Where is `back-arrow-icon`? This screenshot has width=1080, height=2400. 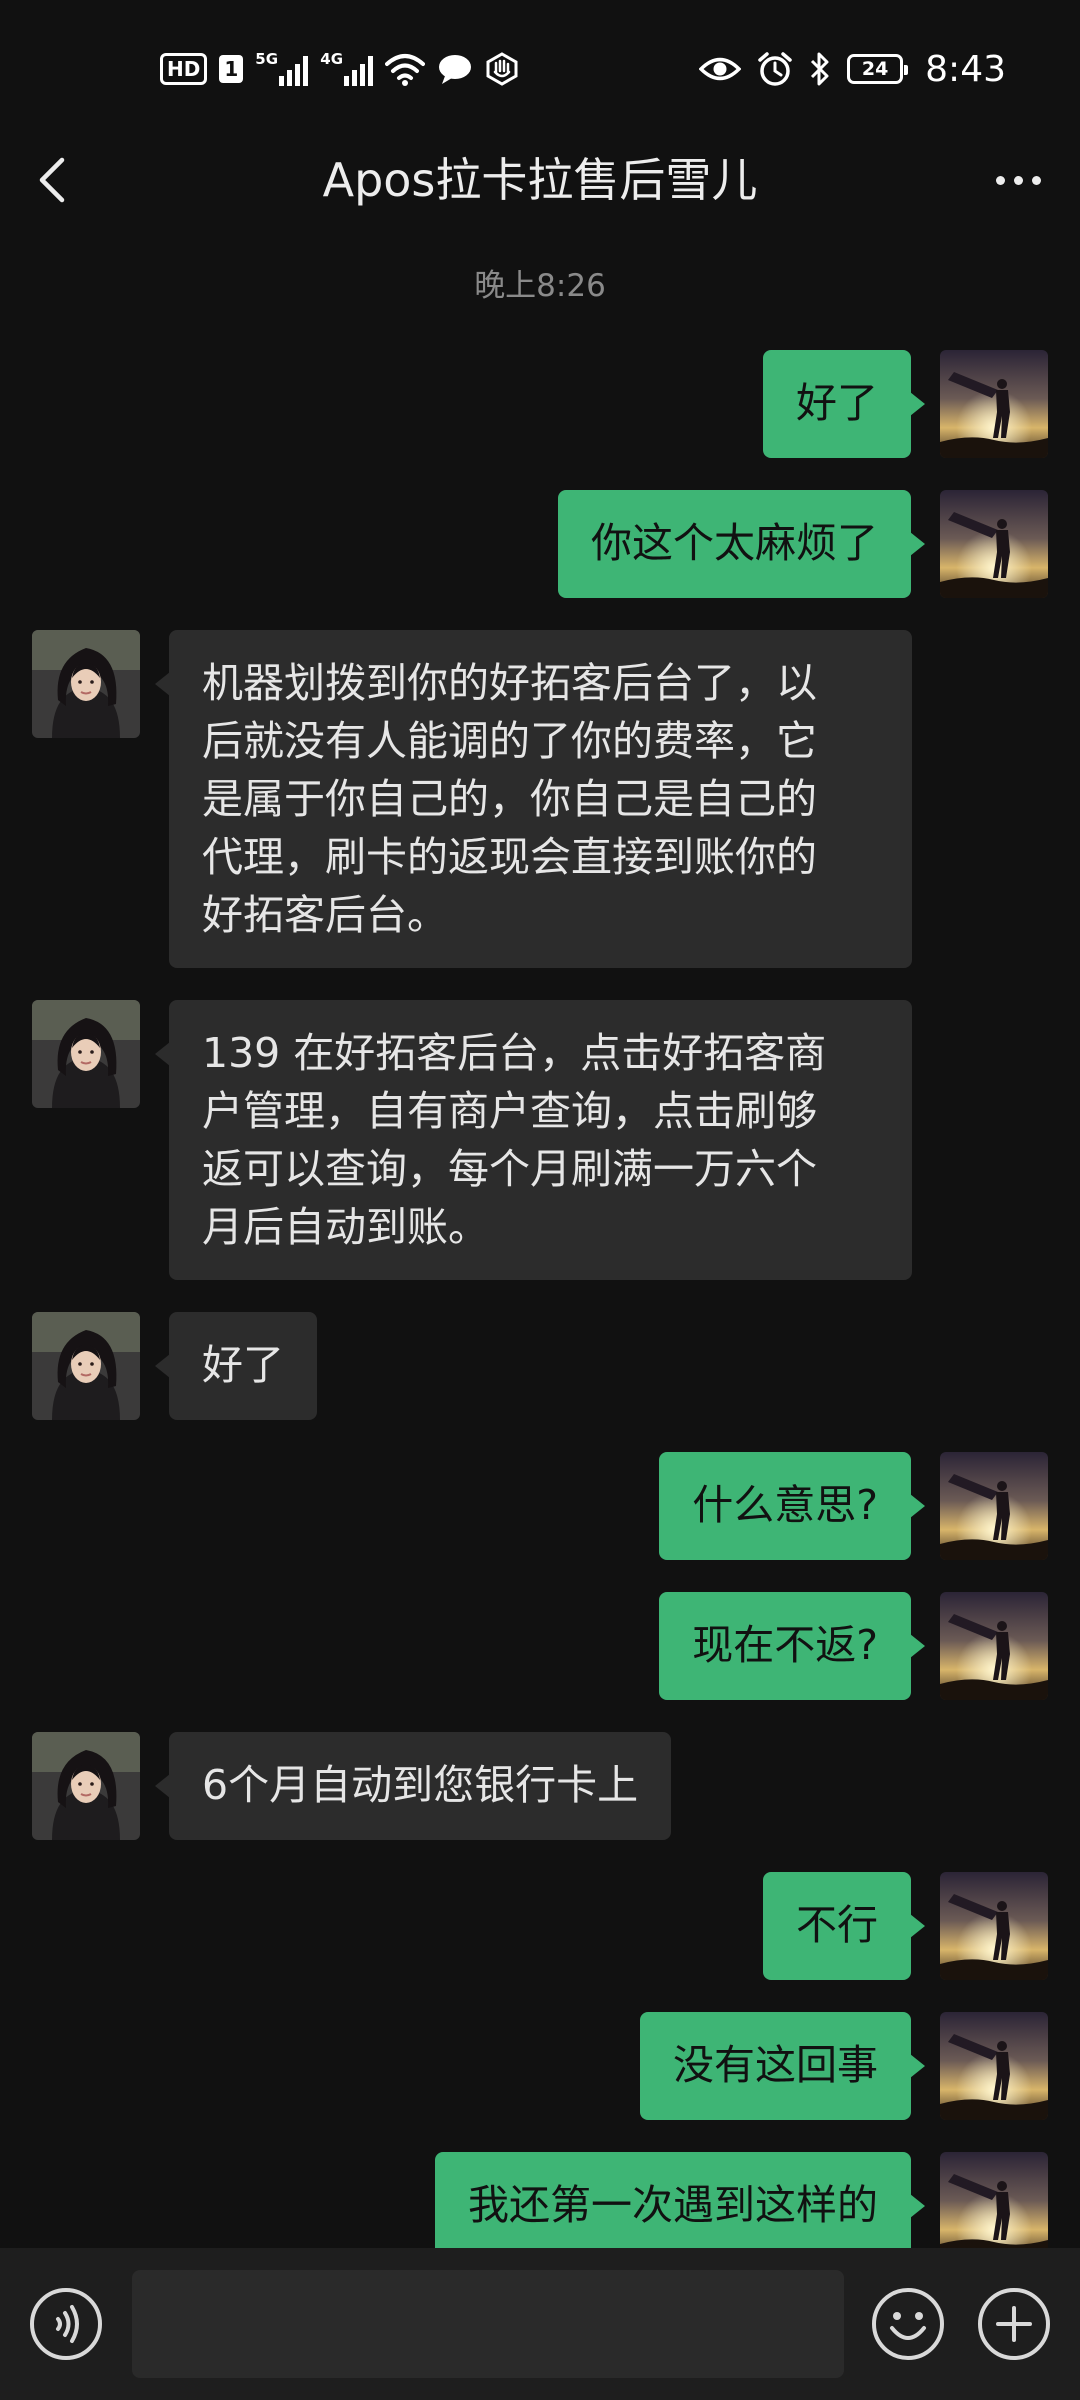 back-arrow-icon is located at coordinates (52, 180).